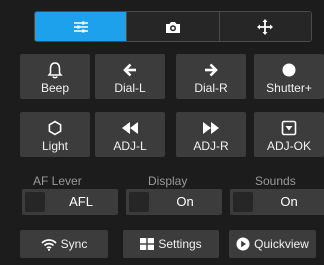 The image size is (324, 265). I want to click on camera-icon, so click(172, 27).